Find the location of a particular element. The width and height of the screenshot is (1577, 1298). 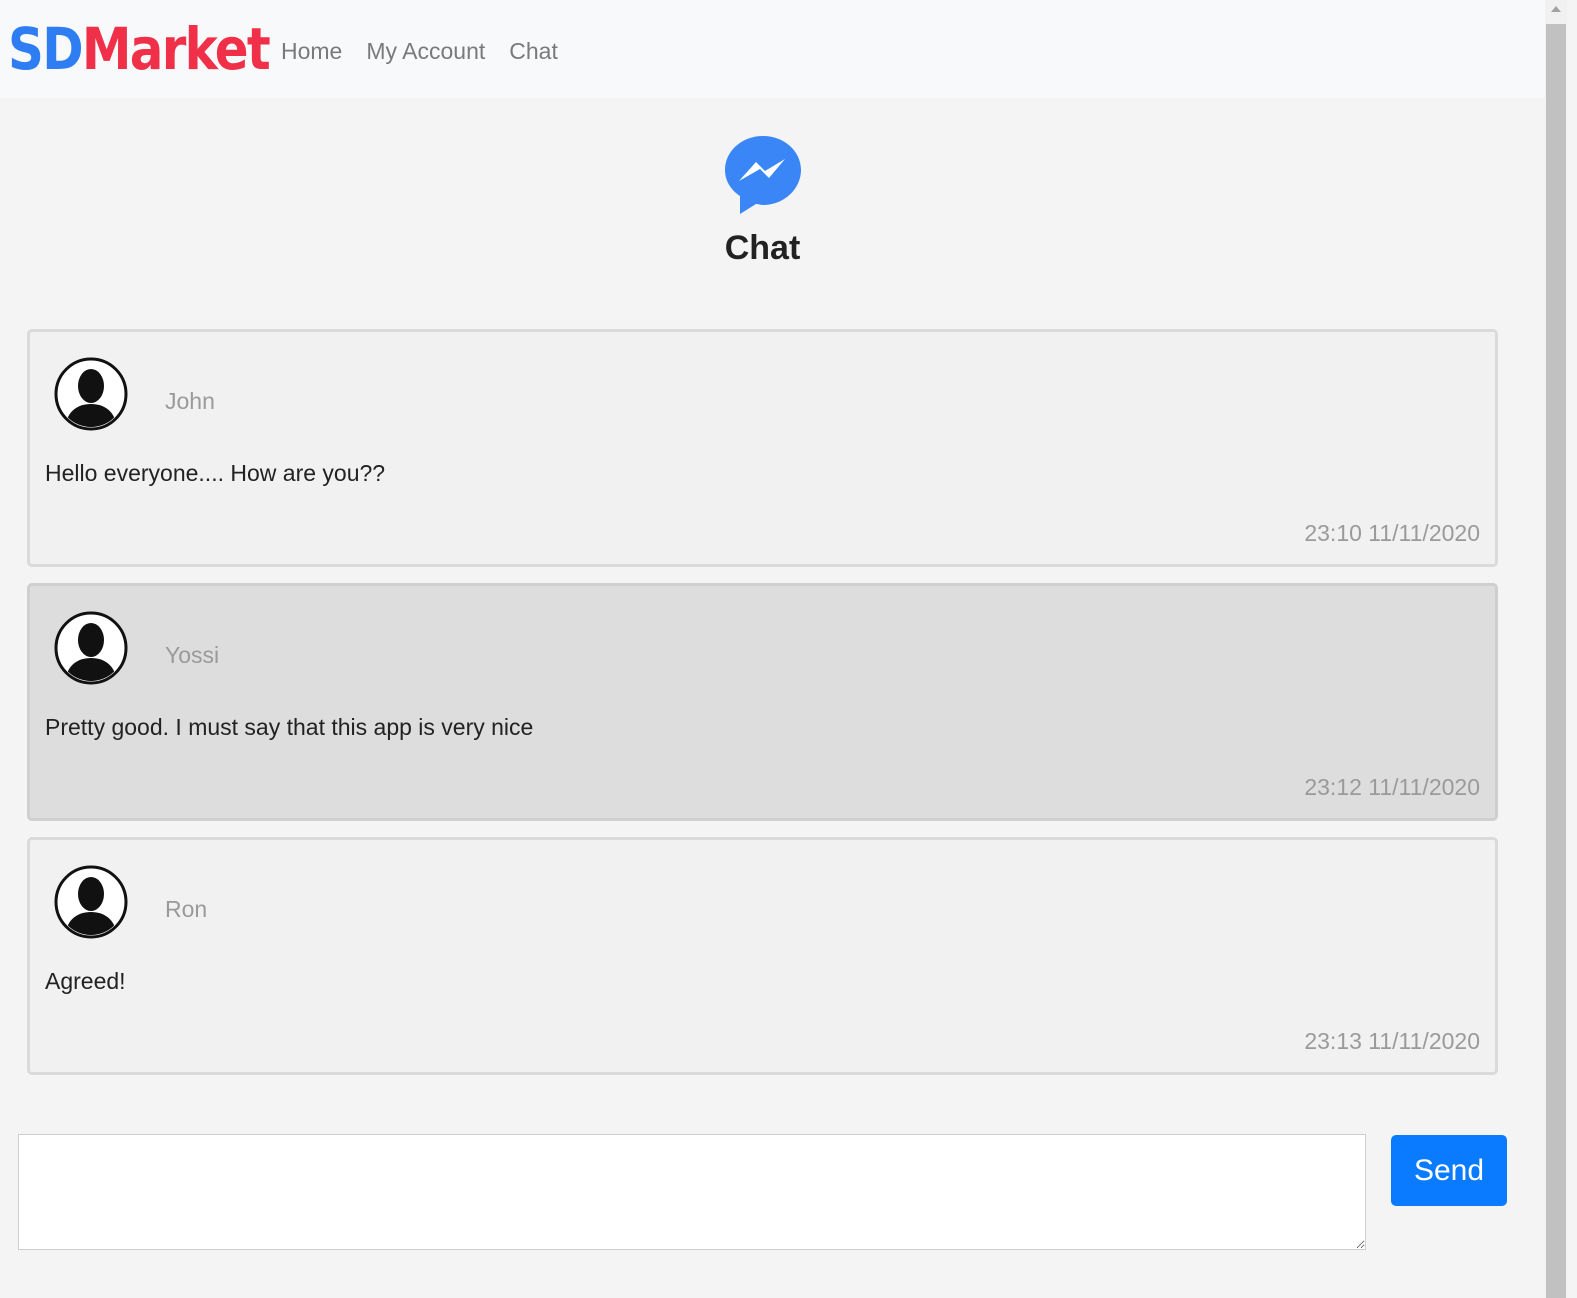

message-input is located at coordinates (692, 1192).